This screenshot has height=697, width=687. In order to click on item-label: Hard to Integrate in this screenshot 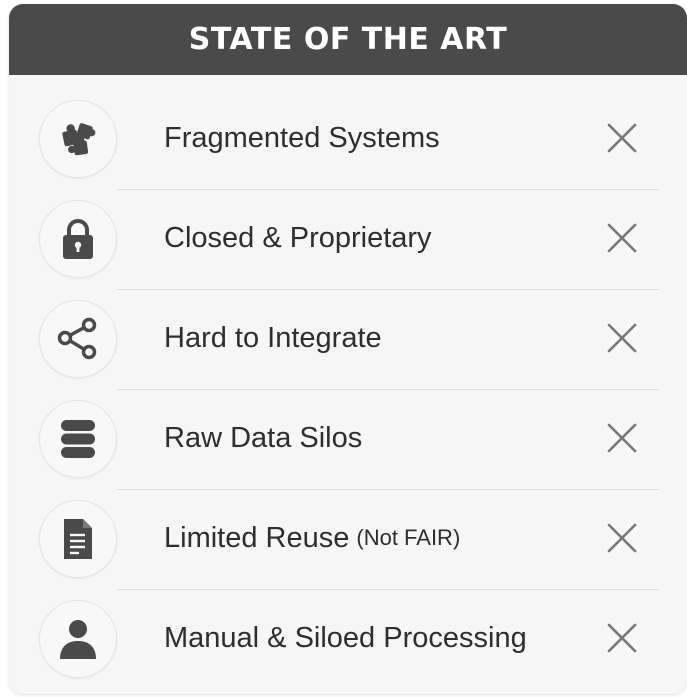, I will do `click(273, 337)`.